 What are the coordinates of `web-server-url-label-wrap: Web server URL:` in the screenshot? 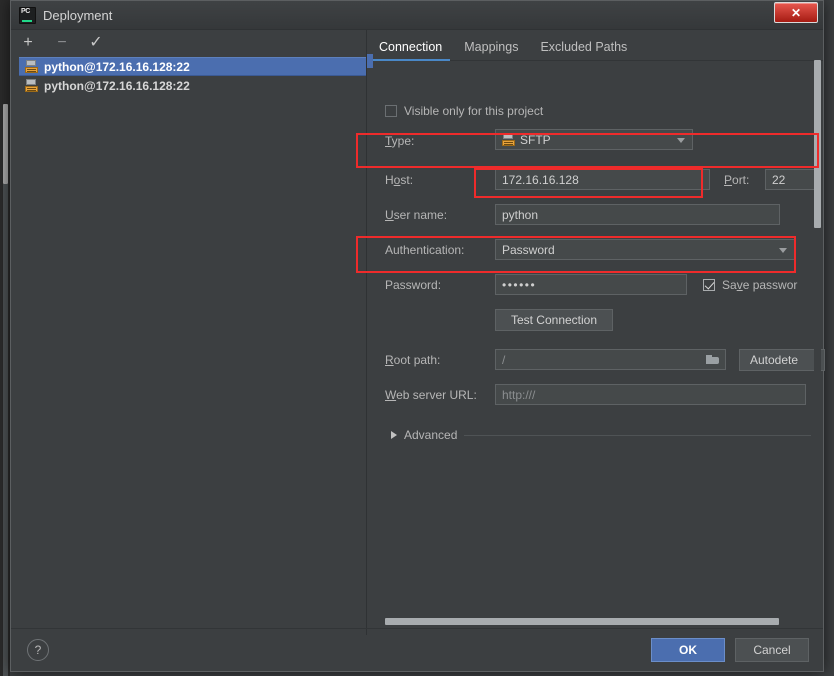 It's located at (431, 395).